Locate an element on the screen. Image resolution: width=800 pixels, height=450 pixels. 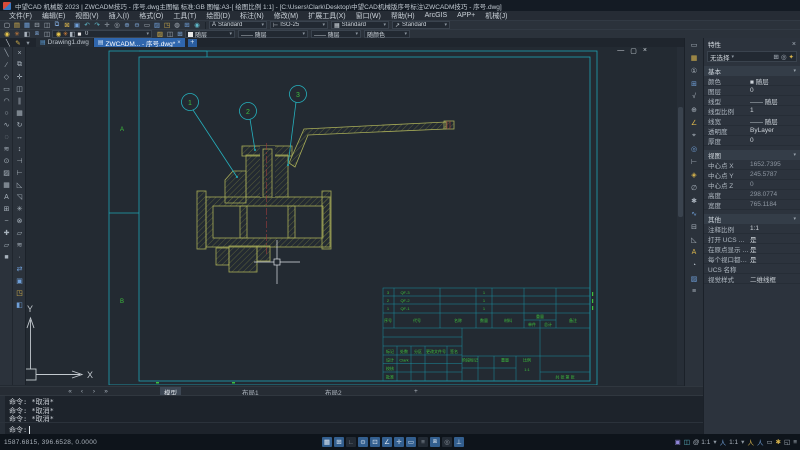
lineweight-combo: —— 随层 ▾ is located at coordinates (336, 34).